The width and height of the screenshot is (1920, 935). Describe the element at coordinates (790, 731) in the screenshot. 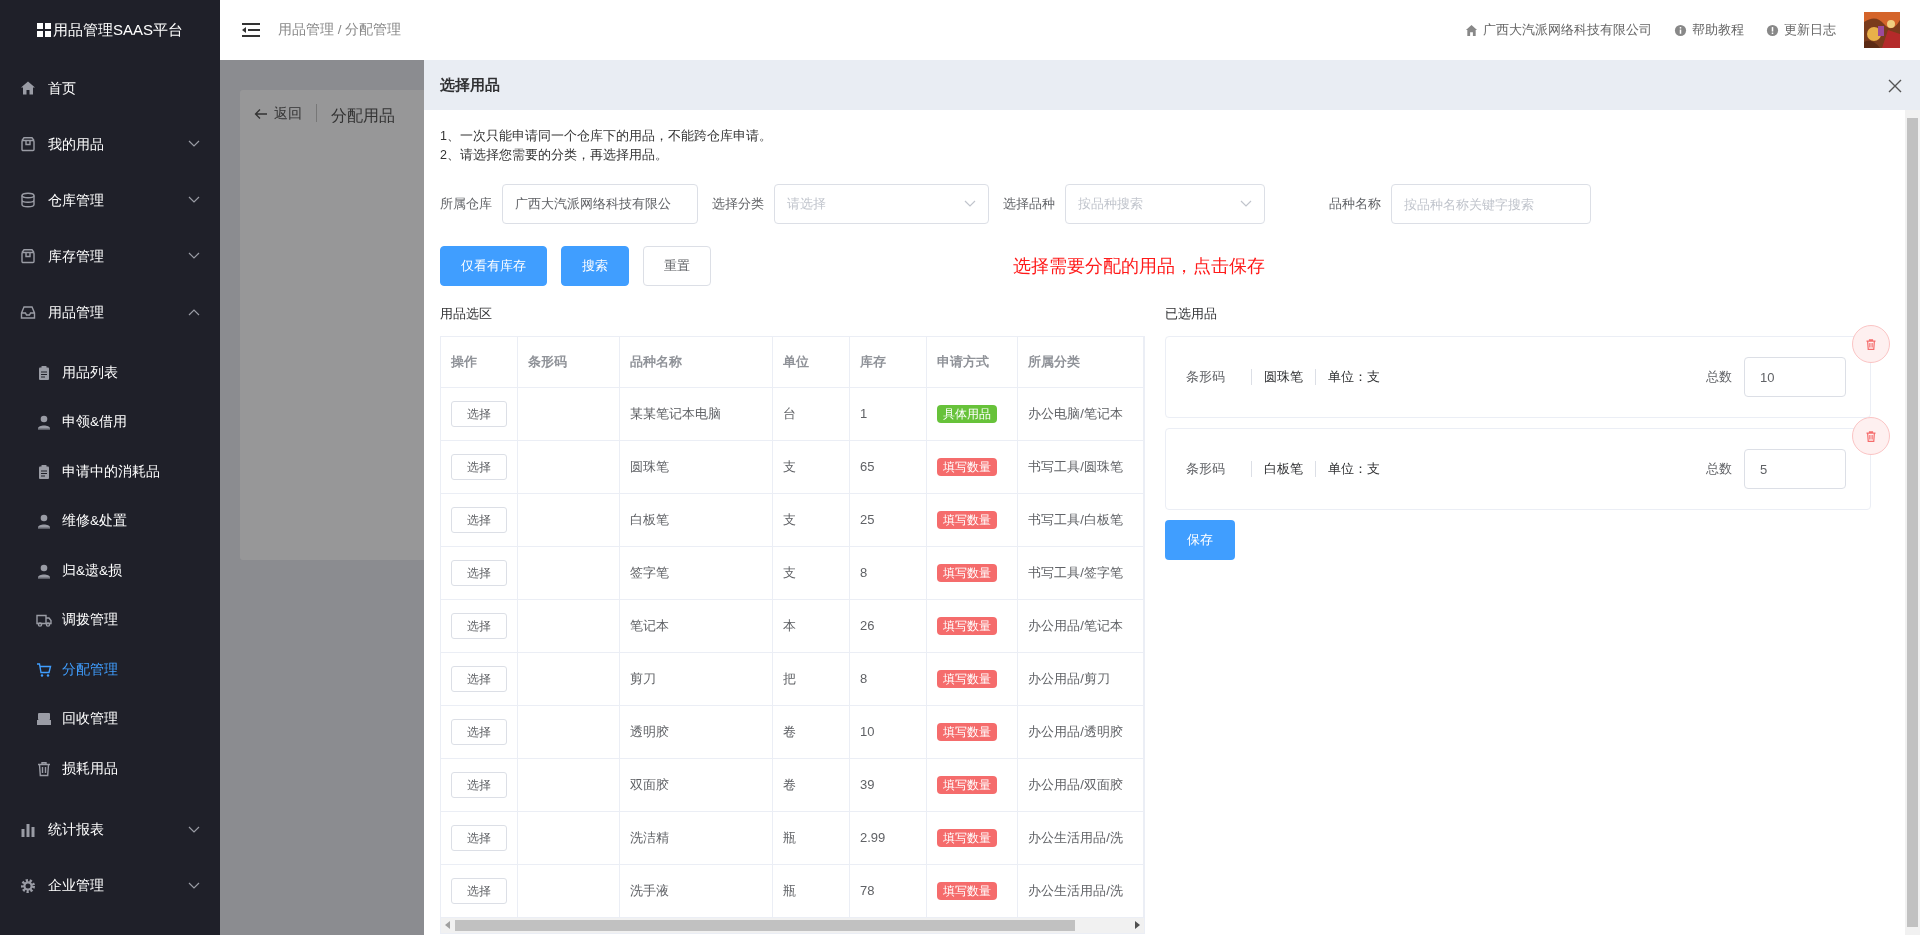

I see `table-cell: 卷` at that location.